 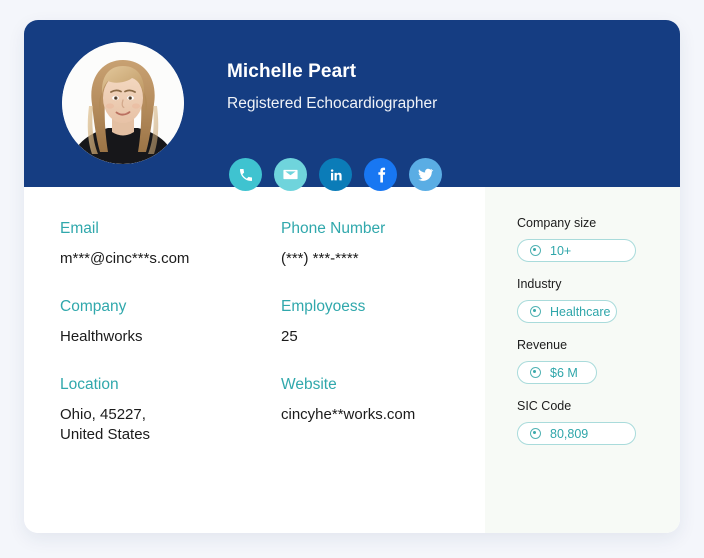 I want to click on field-email: Email m***@cinc***s.com, so click(x=169, y=244).